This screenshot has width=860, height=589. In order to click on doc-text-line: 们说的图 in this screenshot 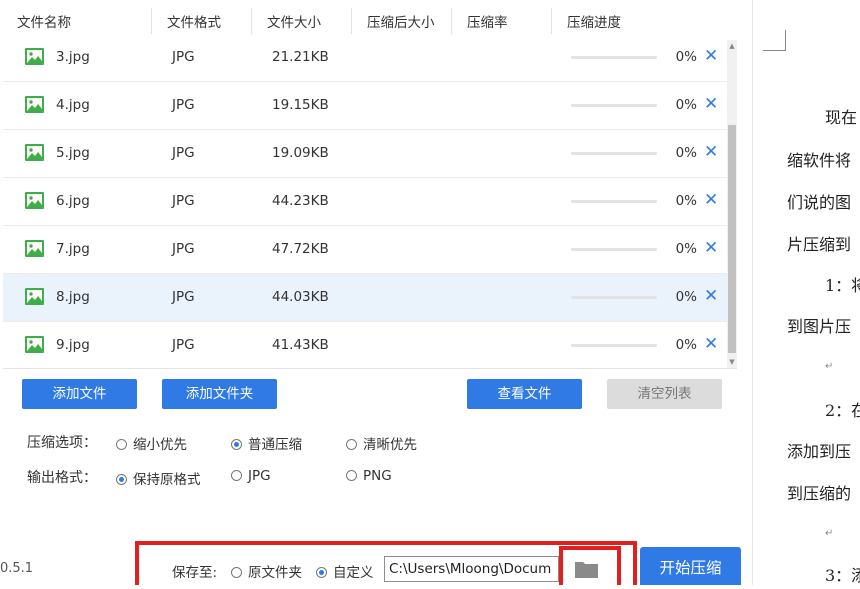, I will do `click(819, 202)`.